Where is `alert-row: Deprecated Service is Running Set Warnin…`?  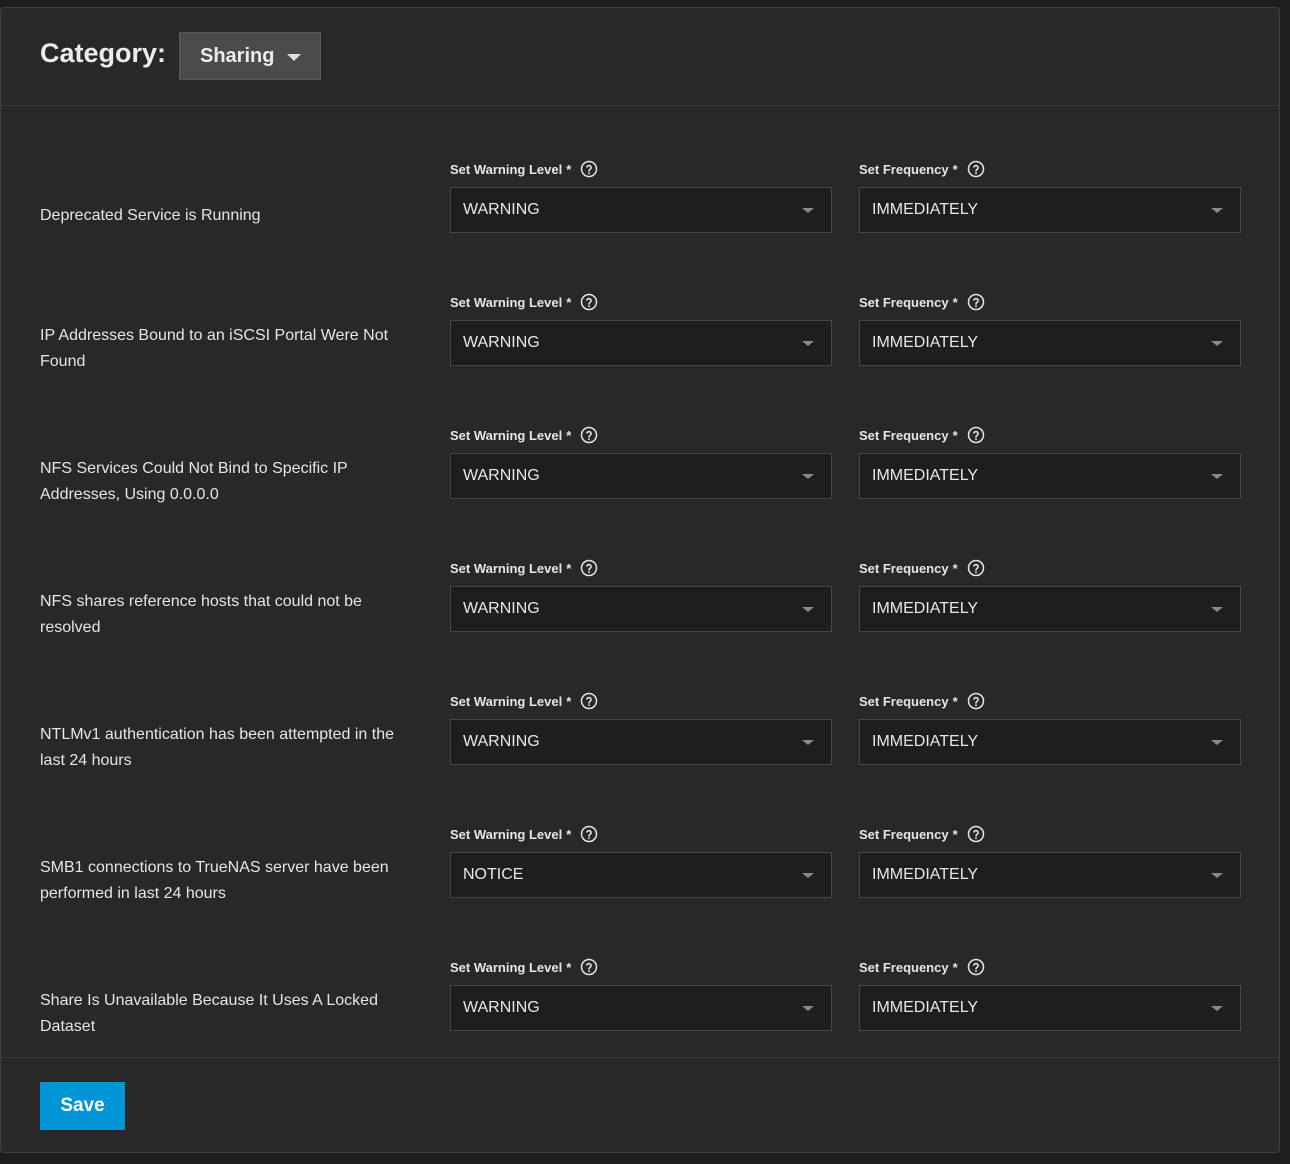
alert-row: Deprecated Service is Running Set Warnin… is located at coordinates (640, 224).